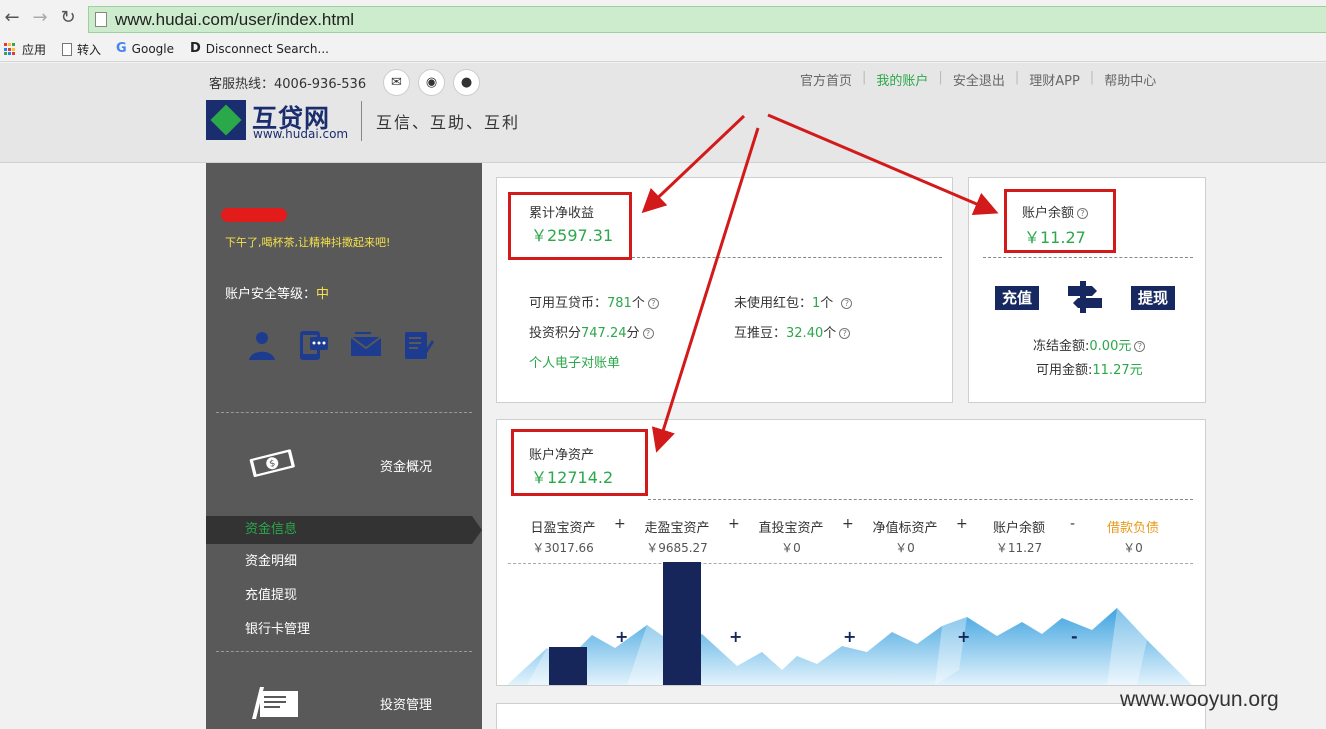 The image size is (1326, 729). I want to click on bookmark-label: Google, so click(152, 48).